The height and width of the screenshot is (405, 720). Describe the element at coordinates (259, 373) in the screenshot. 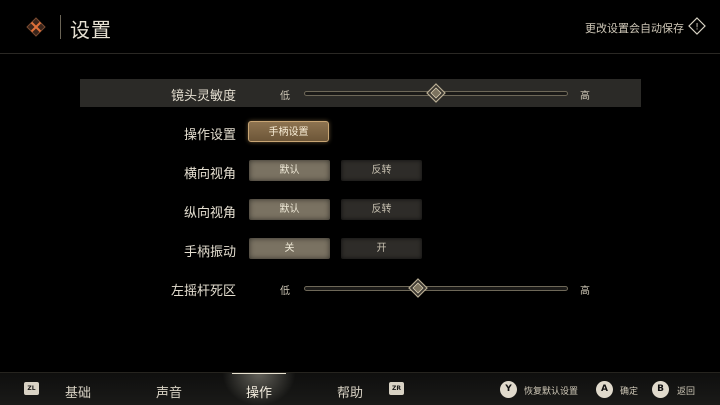

I see `active-tab-indicator` at that location.